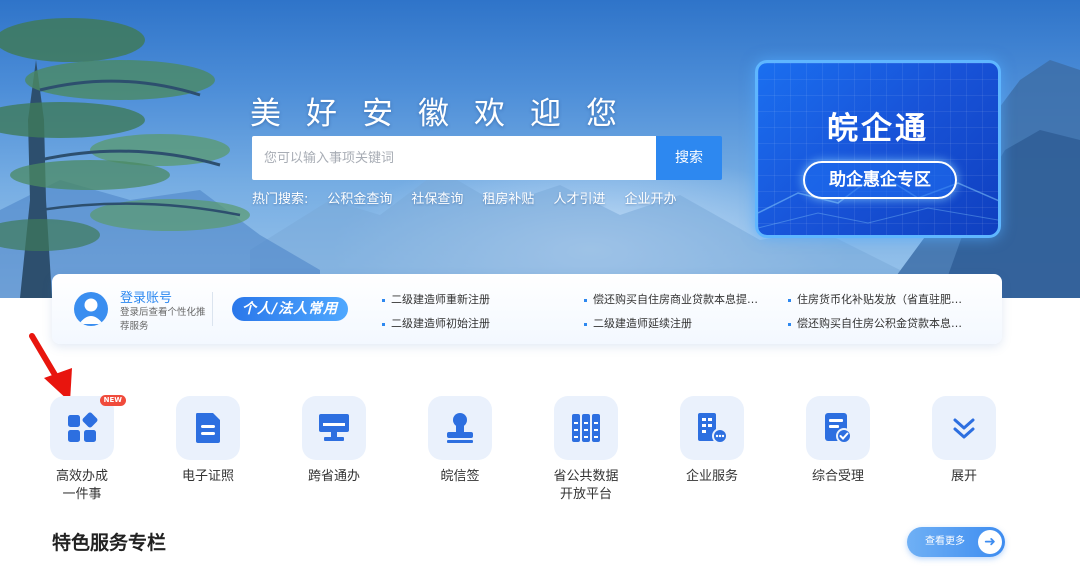 The height and width of the screenshot is (568, 1080). Describe the element at coordinates (586, 450) in the screenshot. I see `service-public-data-platform: 省公共数据 开放平台` at that location.